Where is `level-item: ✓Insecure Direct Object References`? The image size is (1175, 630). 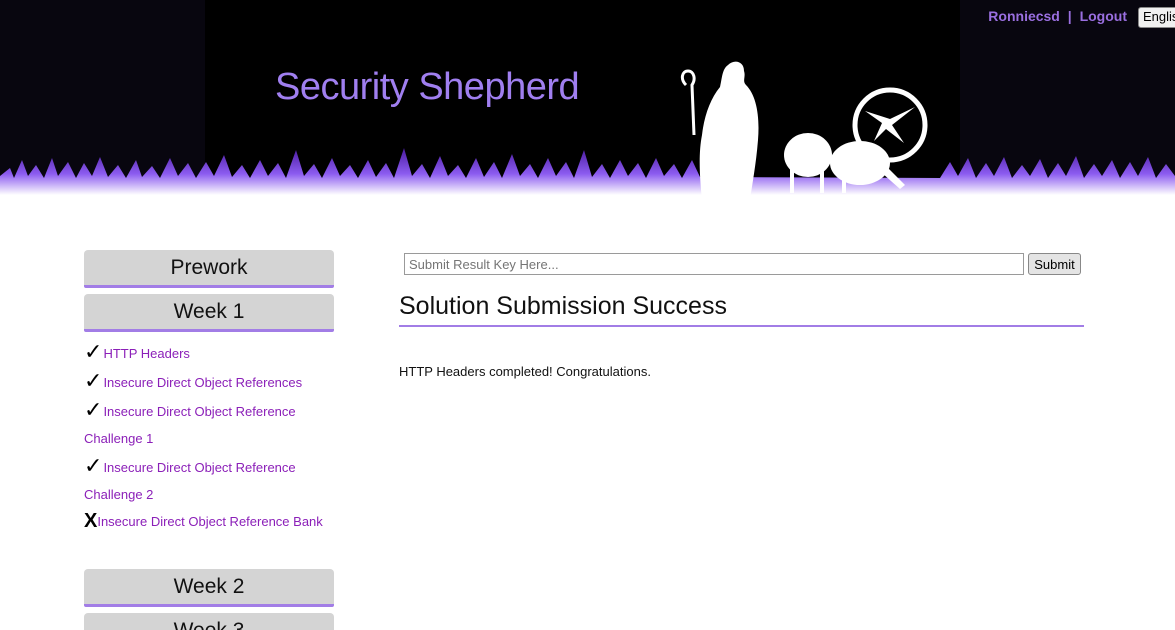
level-item: ✓Insecure Direct Object References is located at coordinates (209, 381).